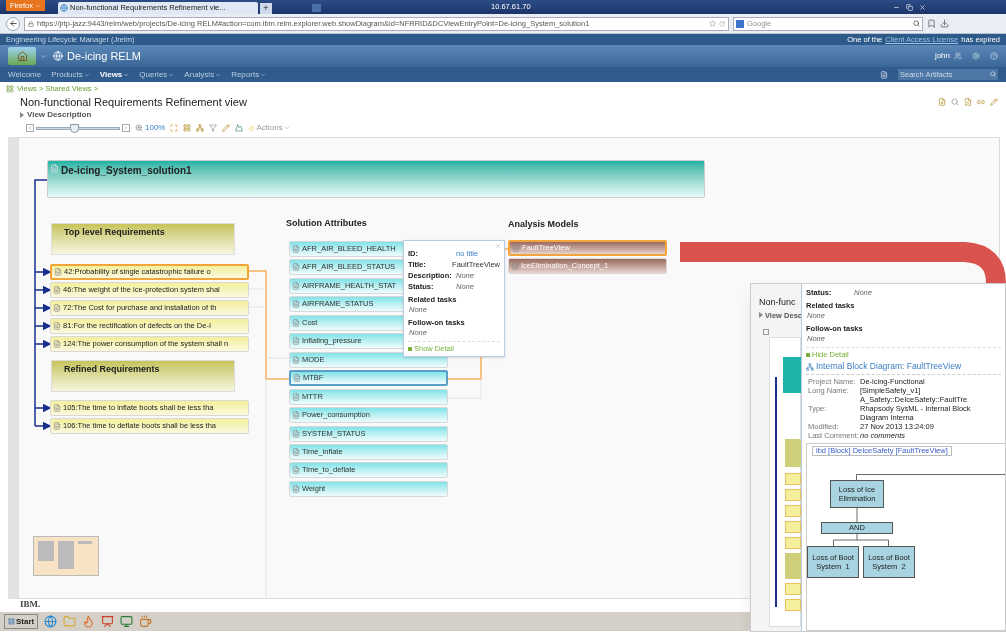  I want to click on back-icon, so click(13, 23).